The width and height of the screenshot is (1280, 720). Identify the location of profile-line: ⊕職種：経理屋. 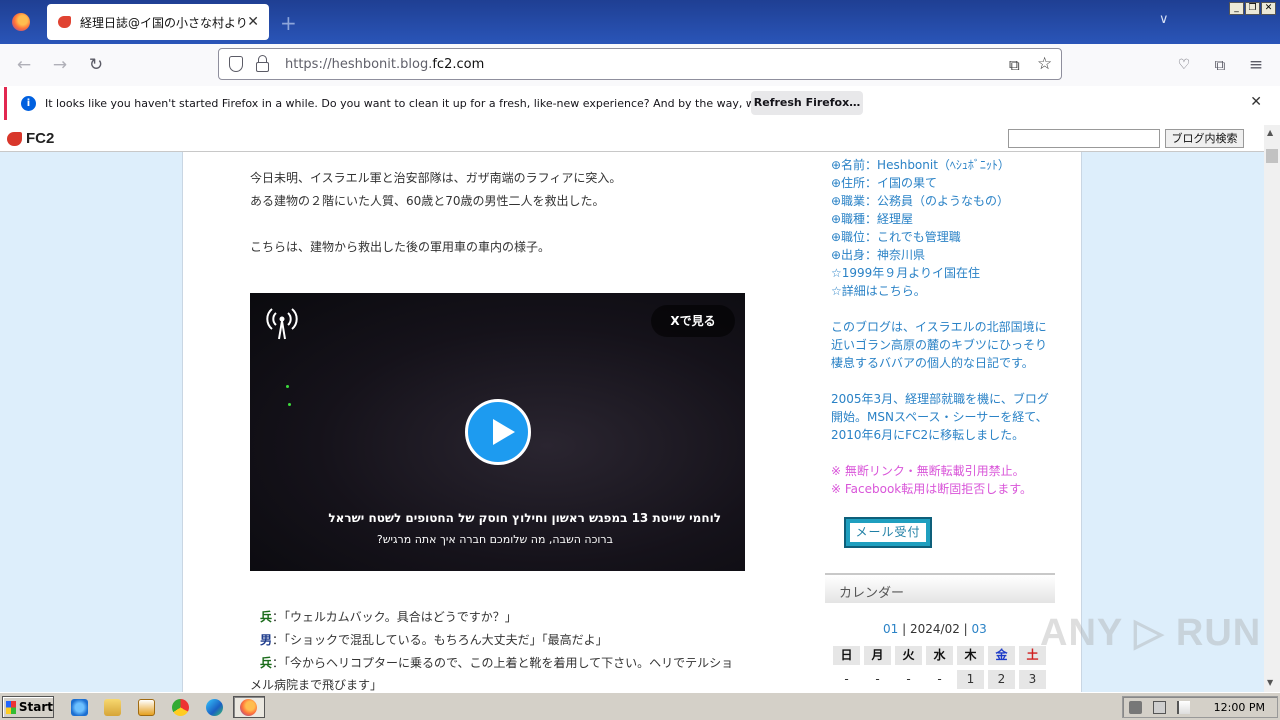
(872, 219).